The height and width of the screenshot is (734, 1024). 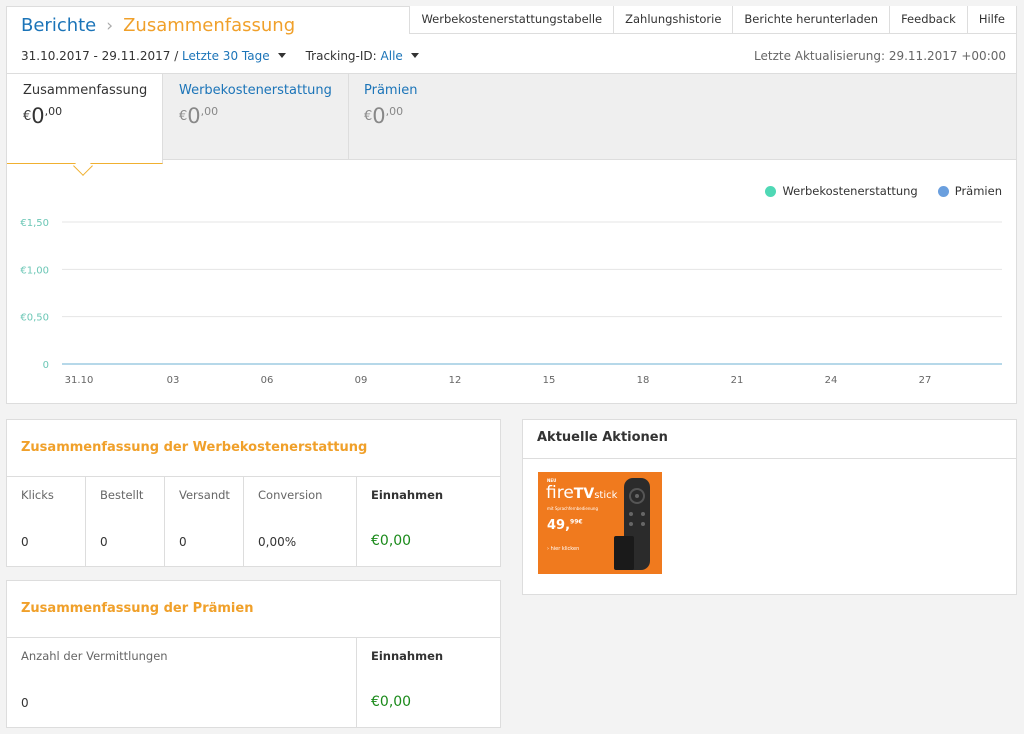 What do you see at coordinates (582, 493) in the screenshot?
I see `promo-product-name: fireTVstick` at bounding box center [582, 493].